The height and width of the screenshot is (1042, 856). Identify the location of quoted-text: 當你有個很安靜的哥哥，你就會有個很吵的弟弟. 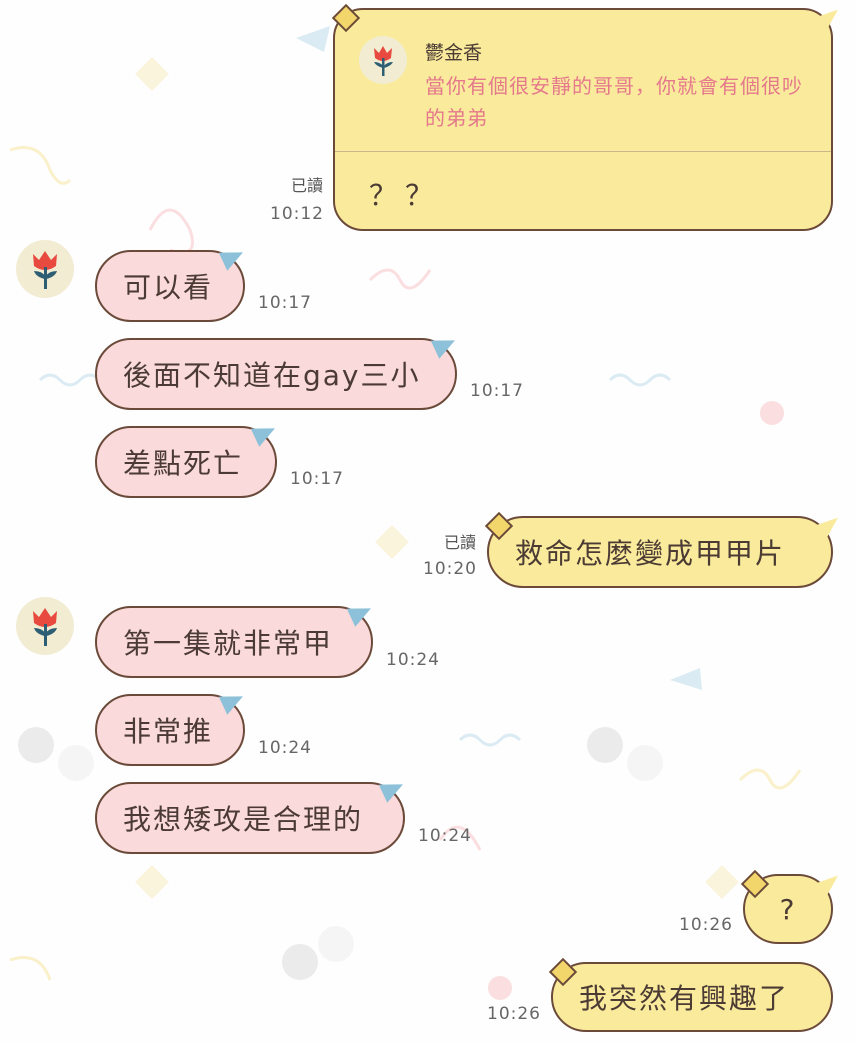
(614, 102).